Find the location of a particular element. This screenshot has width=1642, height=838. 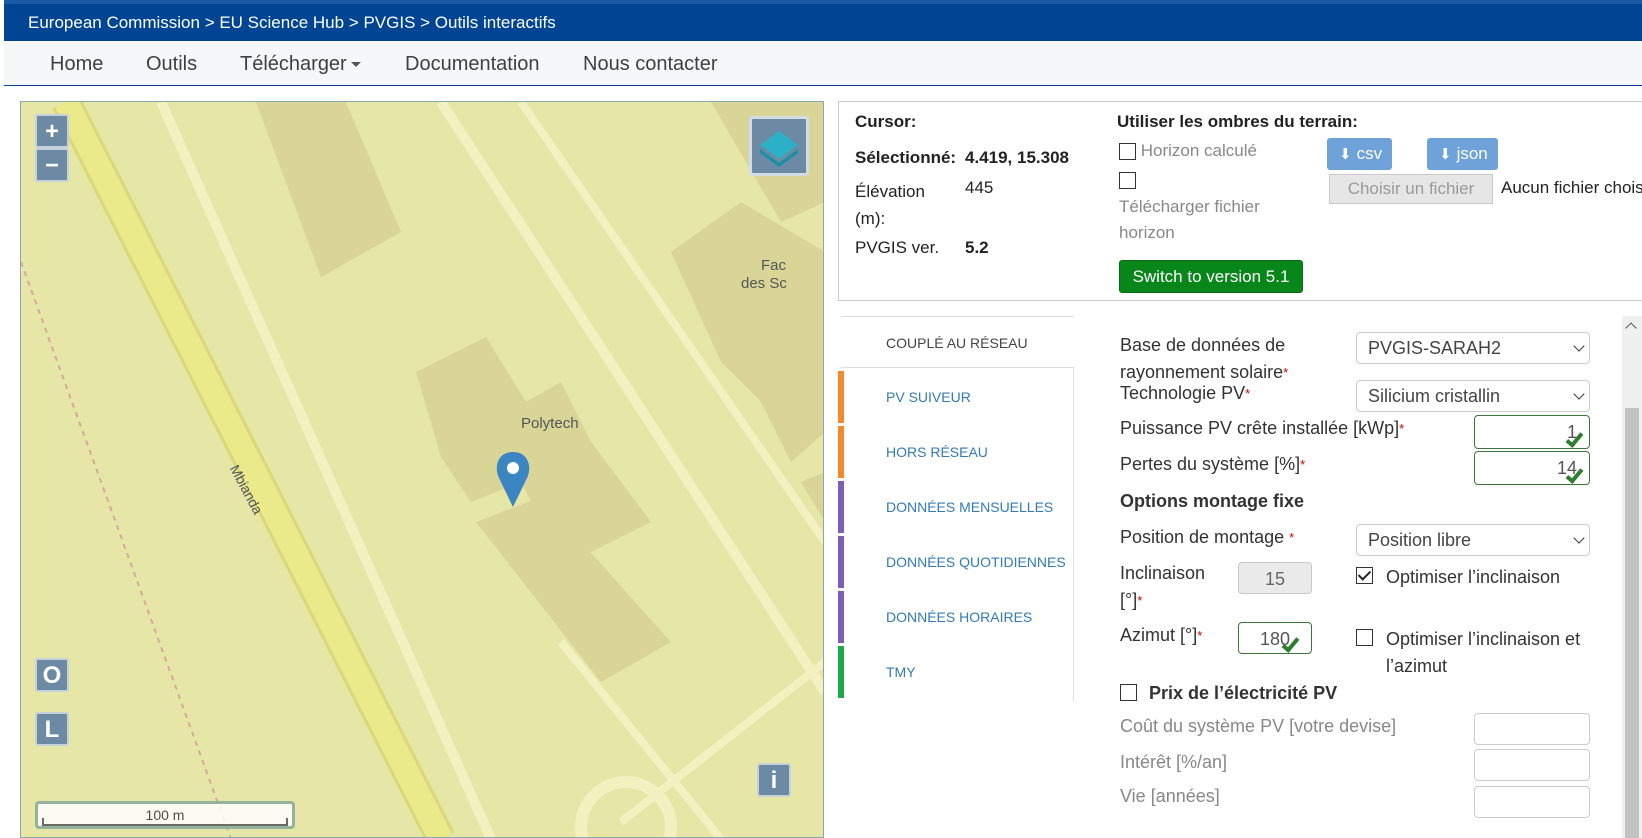

radiation-db-select: PVGIS-SARAH2 is located at coordinates (1473, 348).